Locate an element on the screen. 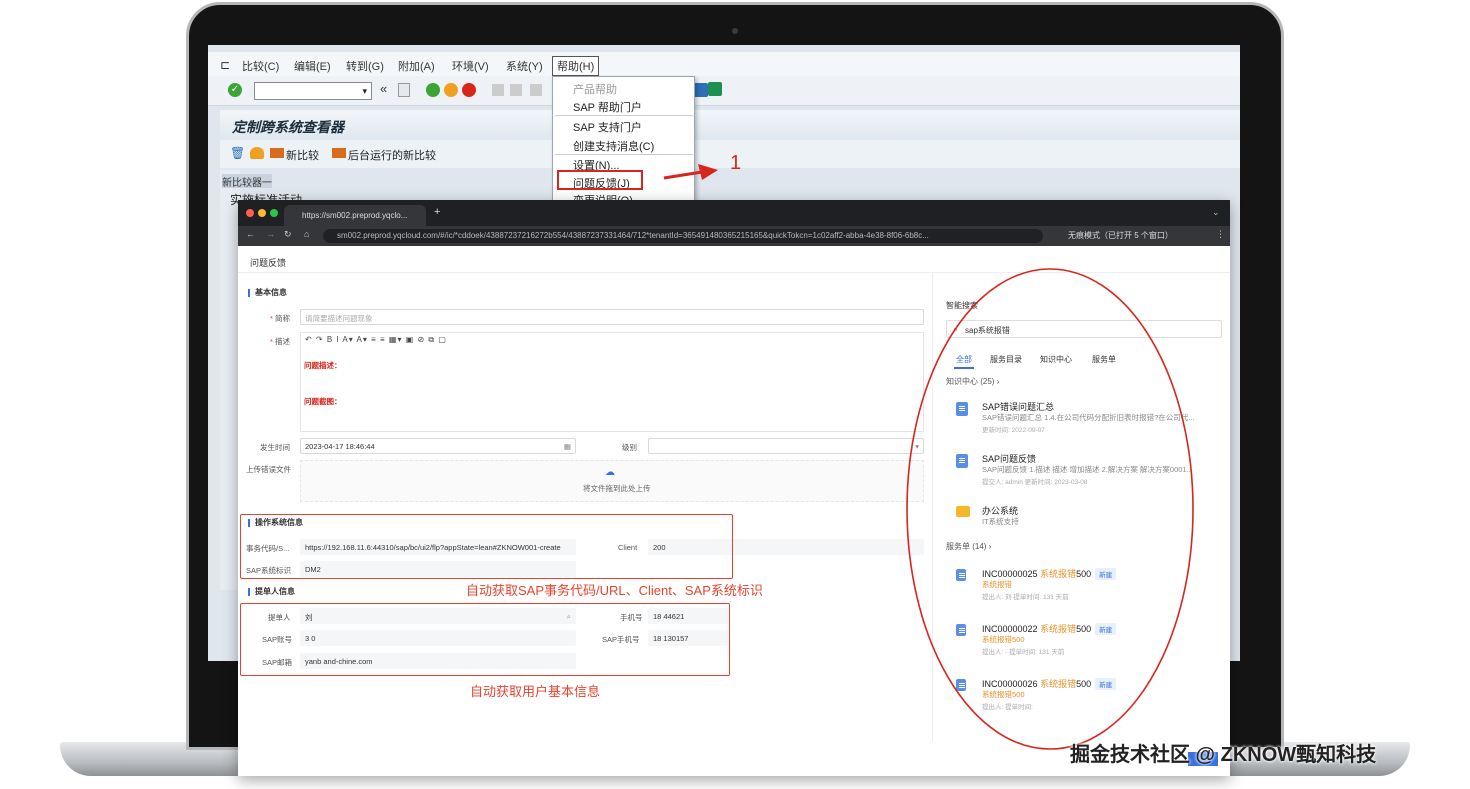 The image size is (1470, 789). desc-problem-text: 问题描述： is located at coordinates (323, 365).